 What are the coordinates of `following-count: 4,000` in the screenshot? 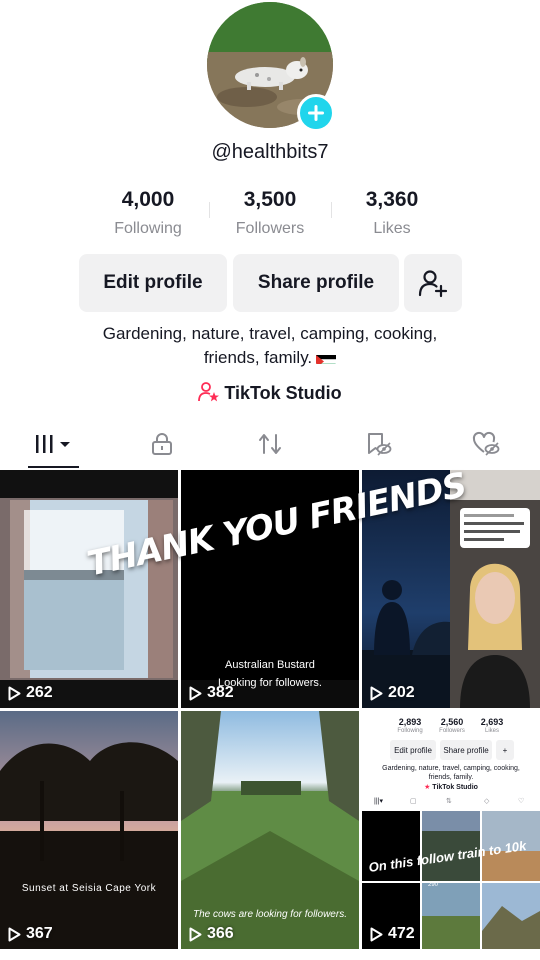 It's located at (148, 199).